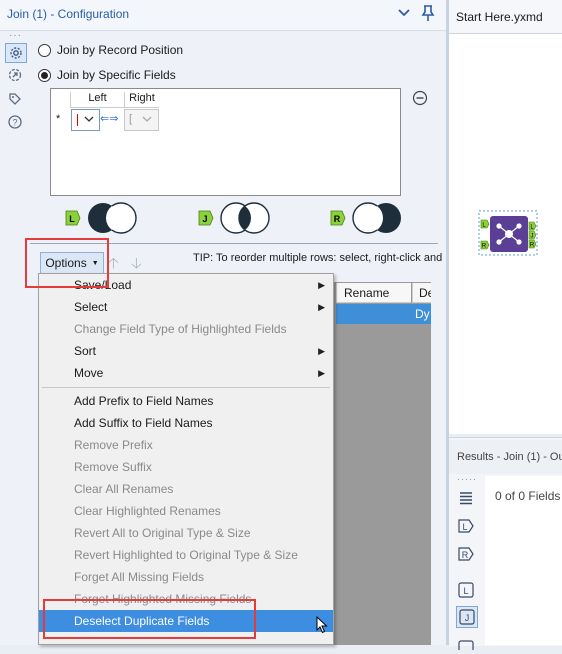  I want to click on column-header-left: Left, so click(97, 100).